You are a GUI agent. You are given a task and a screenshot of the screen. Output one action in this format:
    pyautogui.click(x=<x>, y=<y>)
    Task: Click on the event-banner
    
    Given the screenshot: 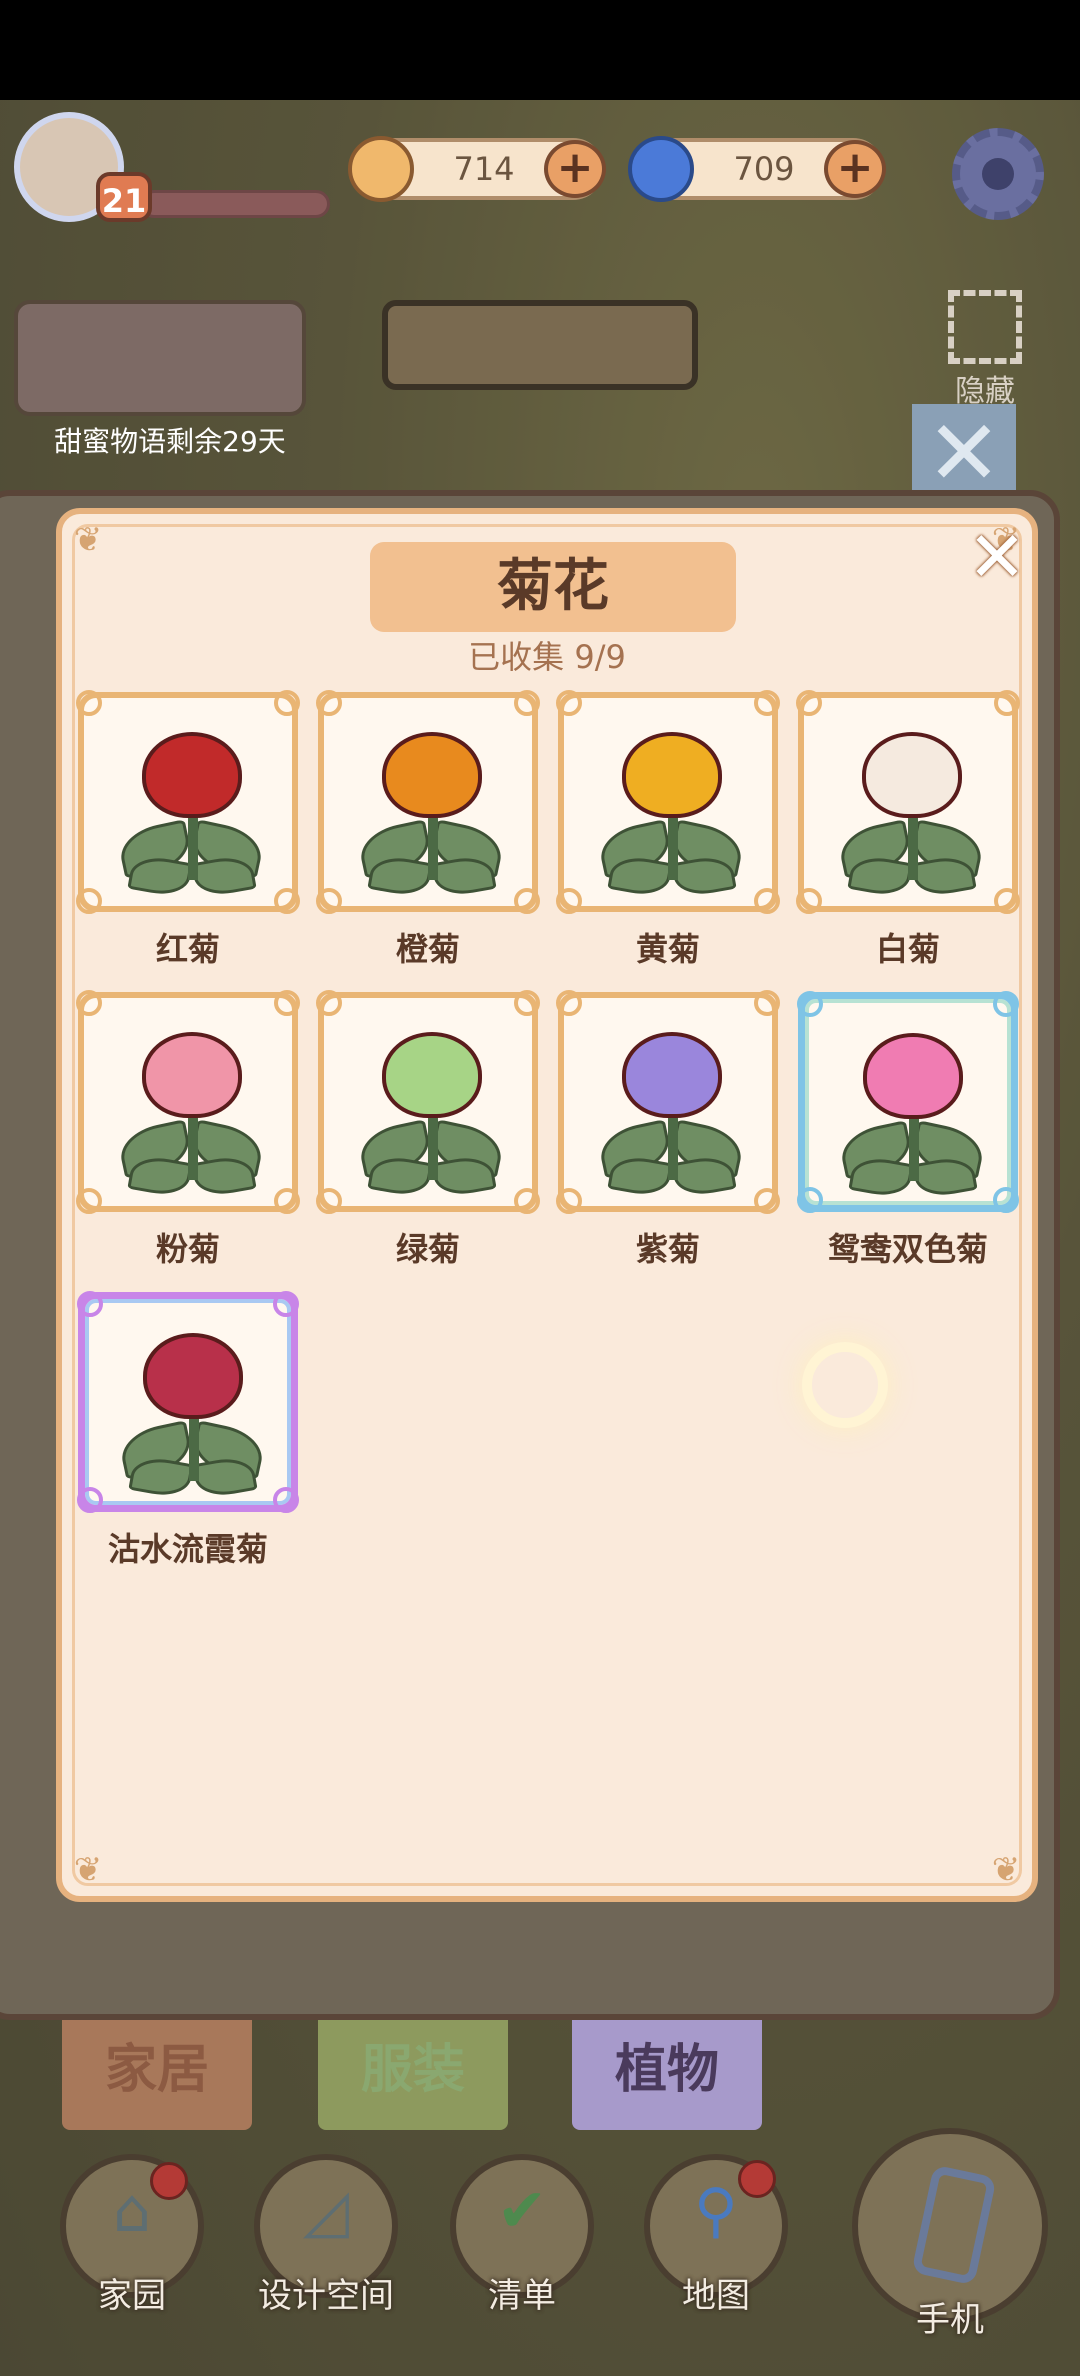 What is the action you would take?
    pyautogui.click(x=160, y=358)
    